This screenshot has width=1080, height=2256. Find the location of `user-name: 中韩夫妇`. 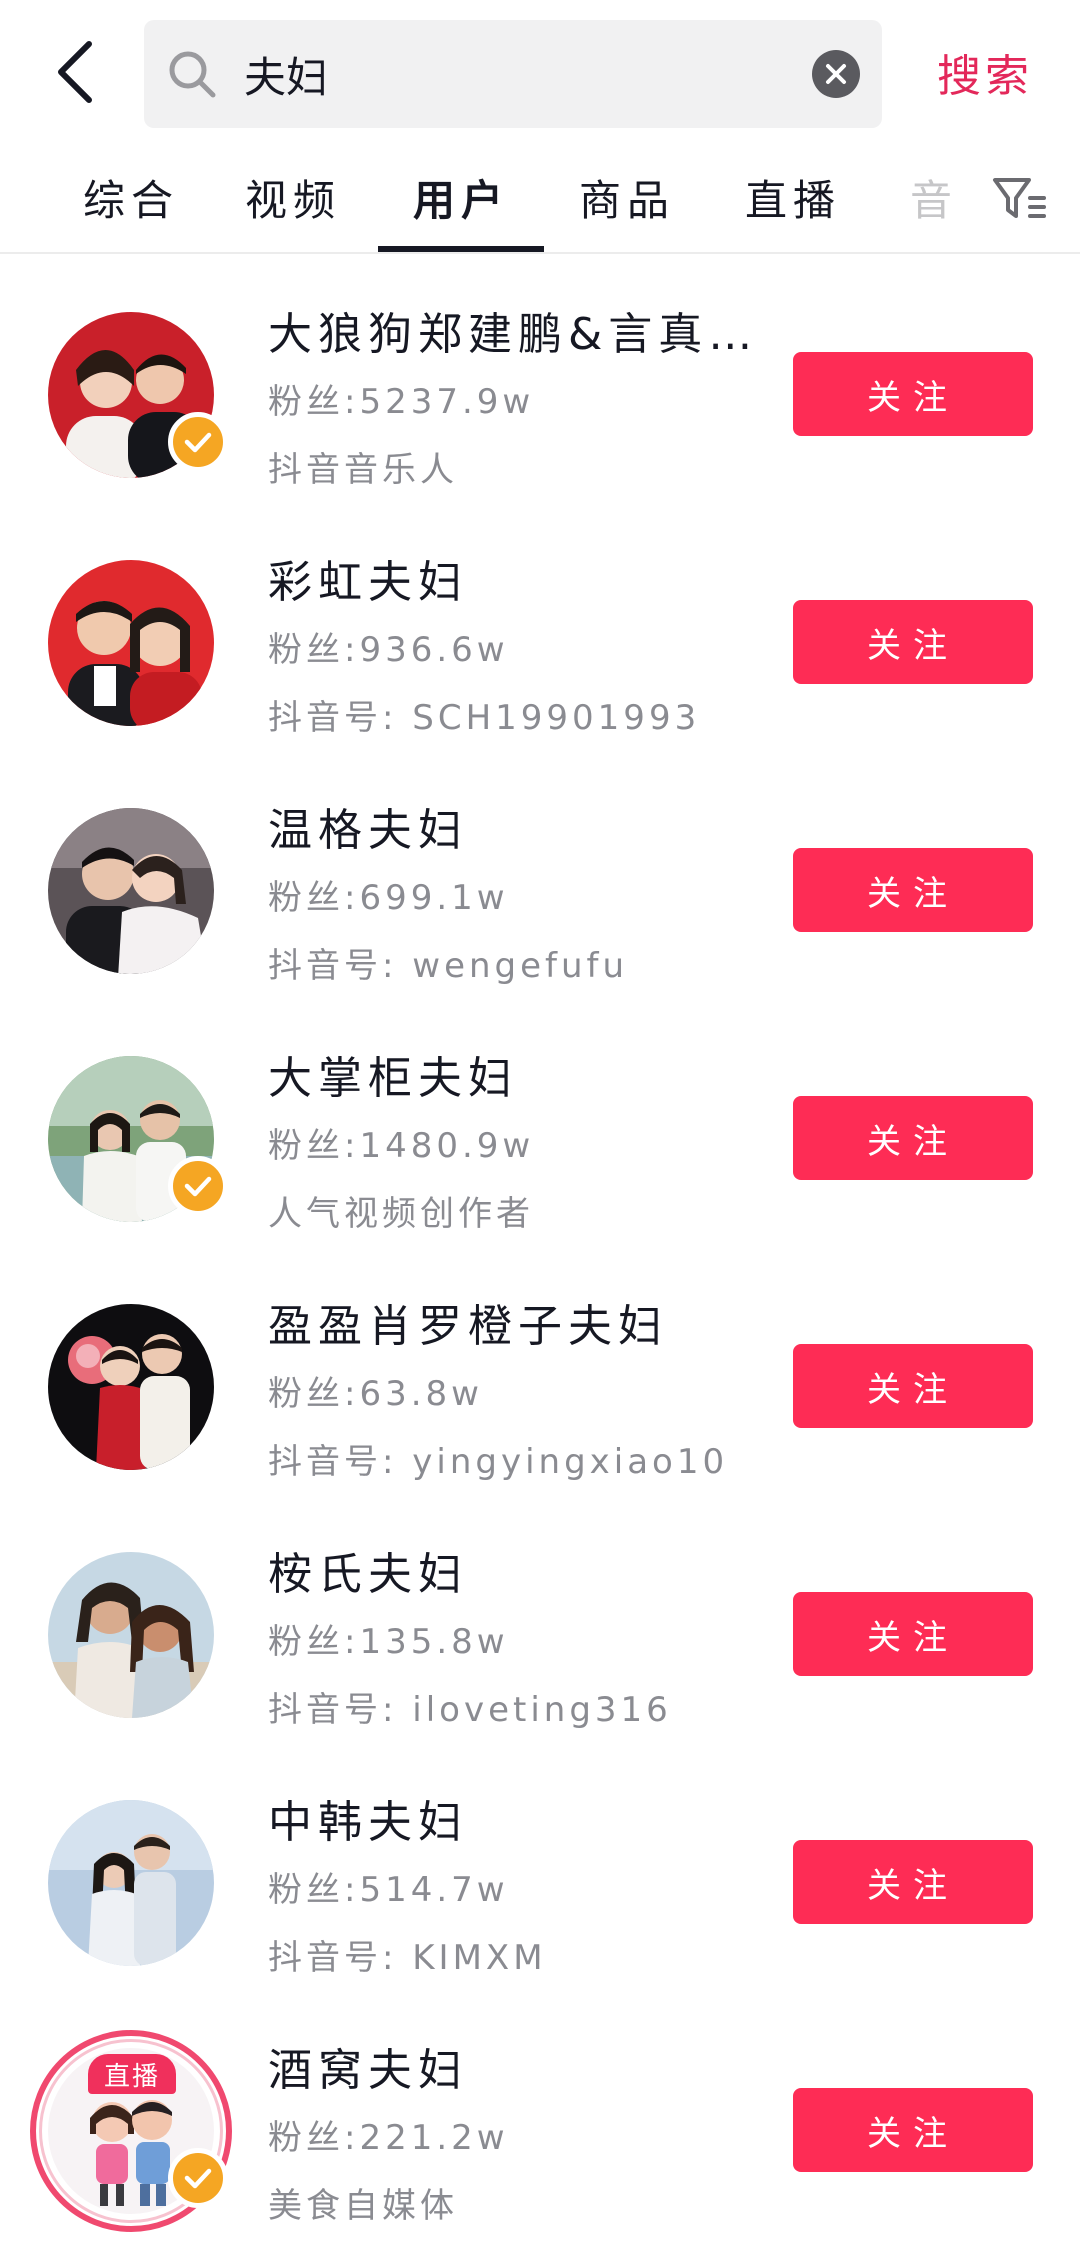

user-name: 中韩夫妇 is located at coordinates (368, 1822).